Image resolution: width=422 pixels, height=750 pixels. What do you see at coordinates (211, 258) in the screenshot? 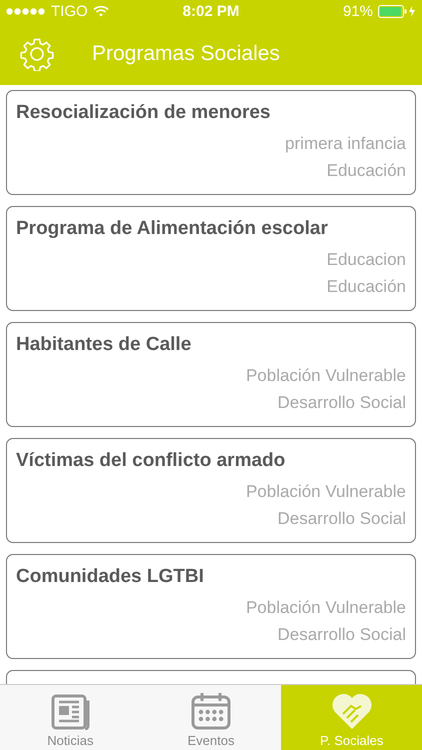
I see `program-card: Programa de Alimentación escolar Educacion Educación` at bounding box center [211, 258].